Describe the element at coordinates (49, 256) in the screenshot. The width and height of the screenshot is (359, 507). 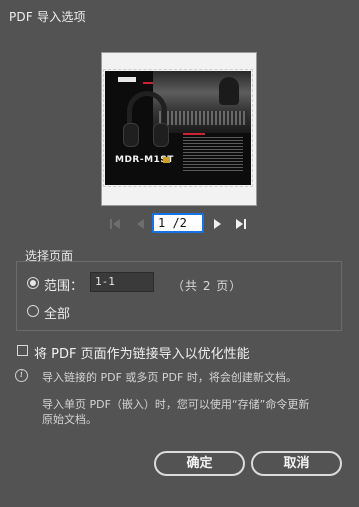
I see `select-pages-label: 选择页面` at that location.